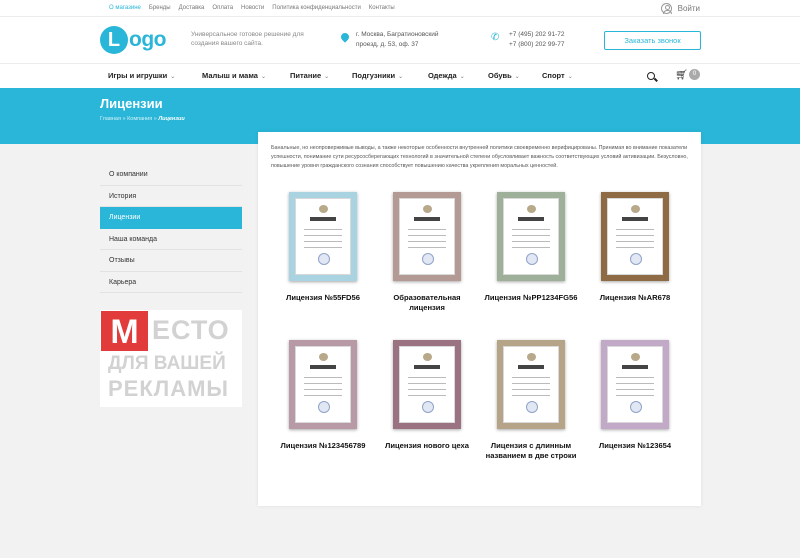  I want to click on breadcrumb-parent: Компания, so click(139, 119).